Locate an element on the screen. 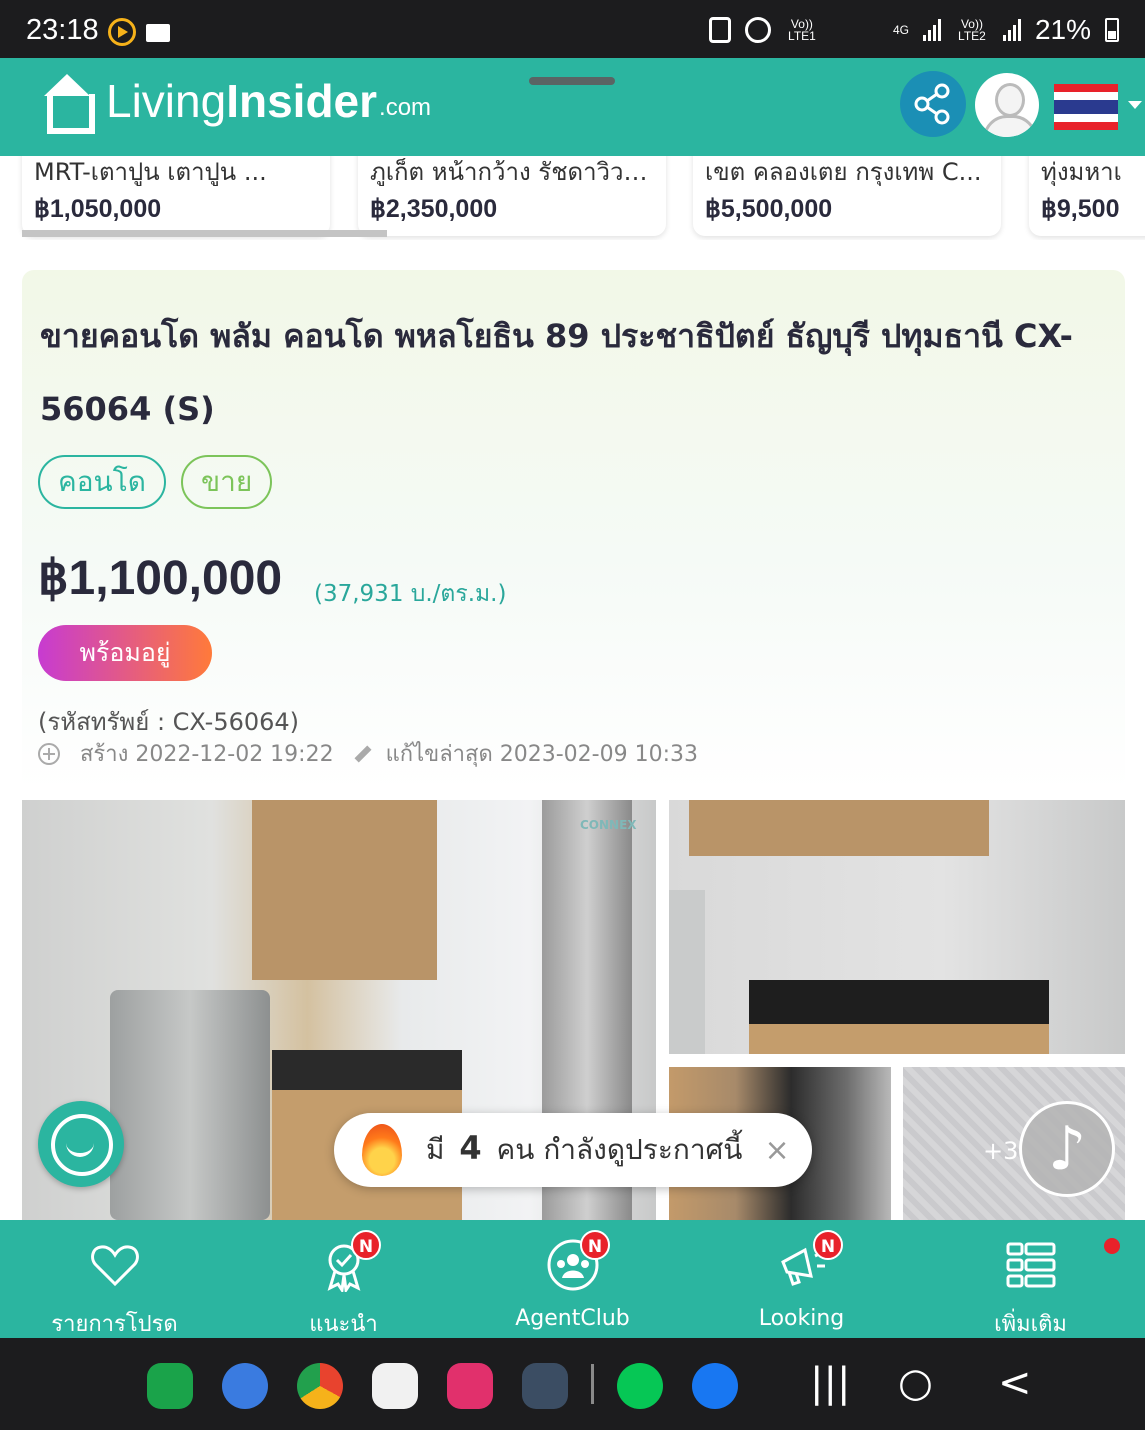  nav-recommended: N แนะนำ is located at coordinates (343, 1279).